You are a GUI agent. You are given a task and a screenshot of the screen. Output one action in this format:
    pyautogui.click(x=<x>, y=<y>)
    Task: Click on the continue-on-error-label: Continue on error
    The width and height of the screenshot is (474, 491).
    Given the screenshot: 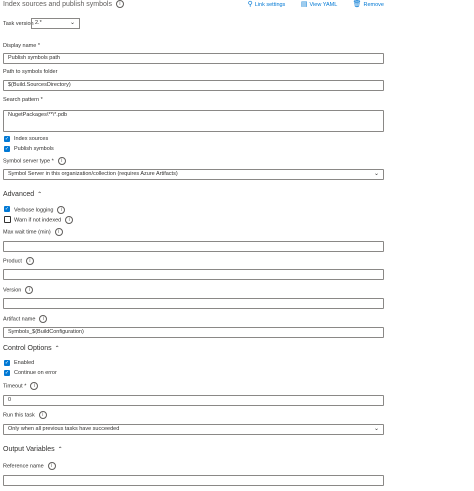 What is the action you would take?
    pyautogui.click(x=35, y=373)
    